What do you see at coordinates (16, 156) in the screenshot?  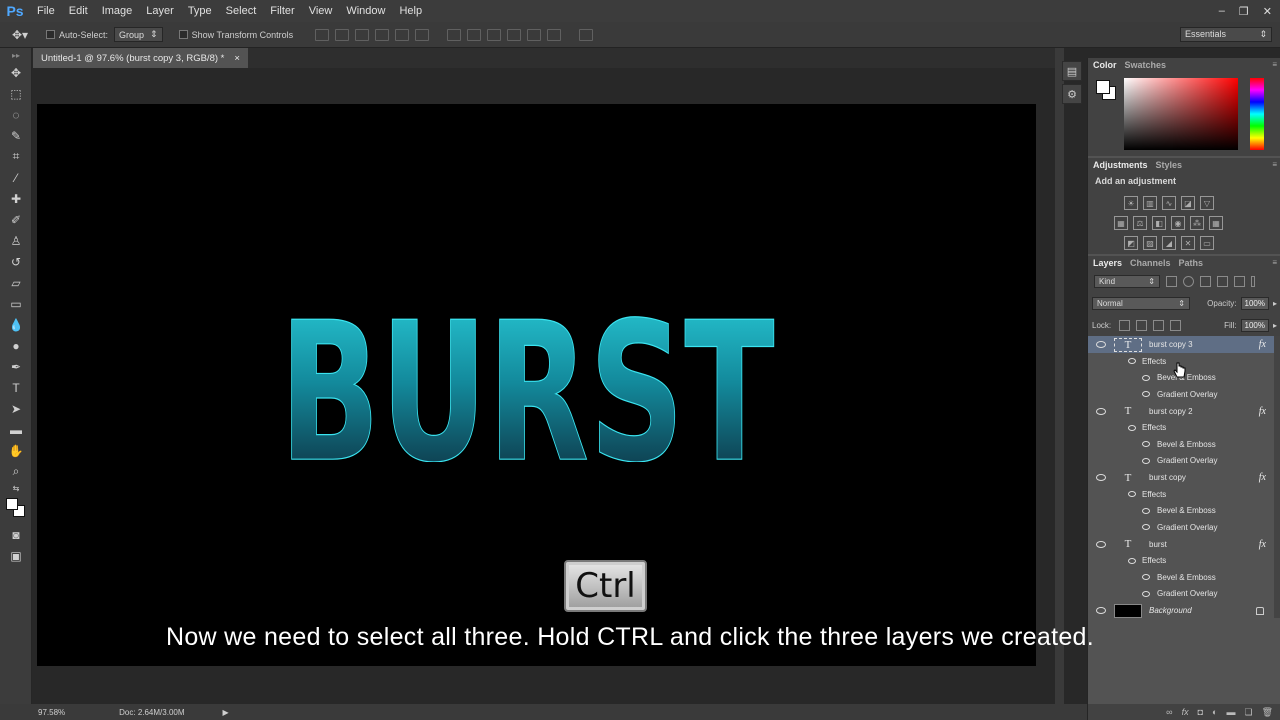 I see `crop-tool-icon: ⌗` at bounding box center [16, 156].